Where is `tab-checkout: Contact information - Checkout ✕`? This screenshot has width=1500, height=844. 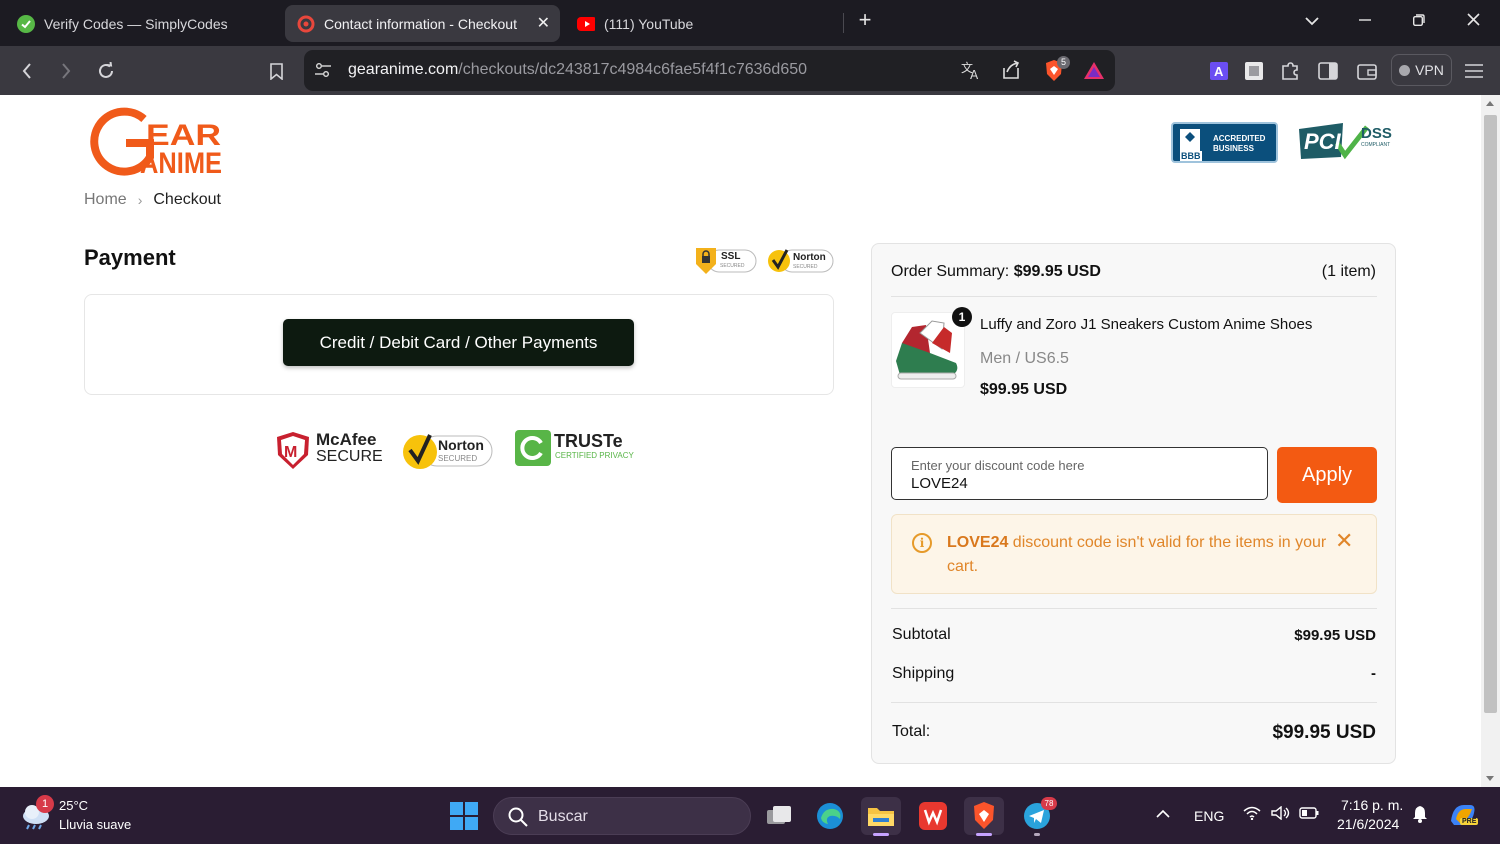
tab-checkout: Contact information - Checkout ✕ is located at coordinates (422, 23).